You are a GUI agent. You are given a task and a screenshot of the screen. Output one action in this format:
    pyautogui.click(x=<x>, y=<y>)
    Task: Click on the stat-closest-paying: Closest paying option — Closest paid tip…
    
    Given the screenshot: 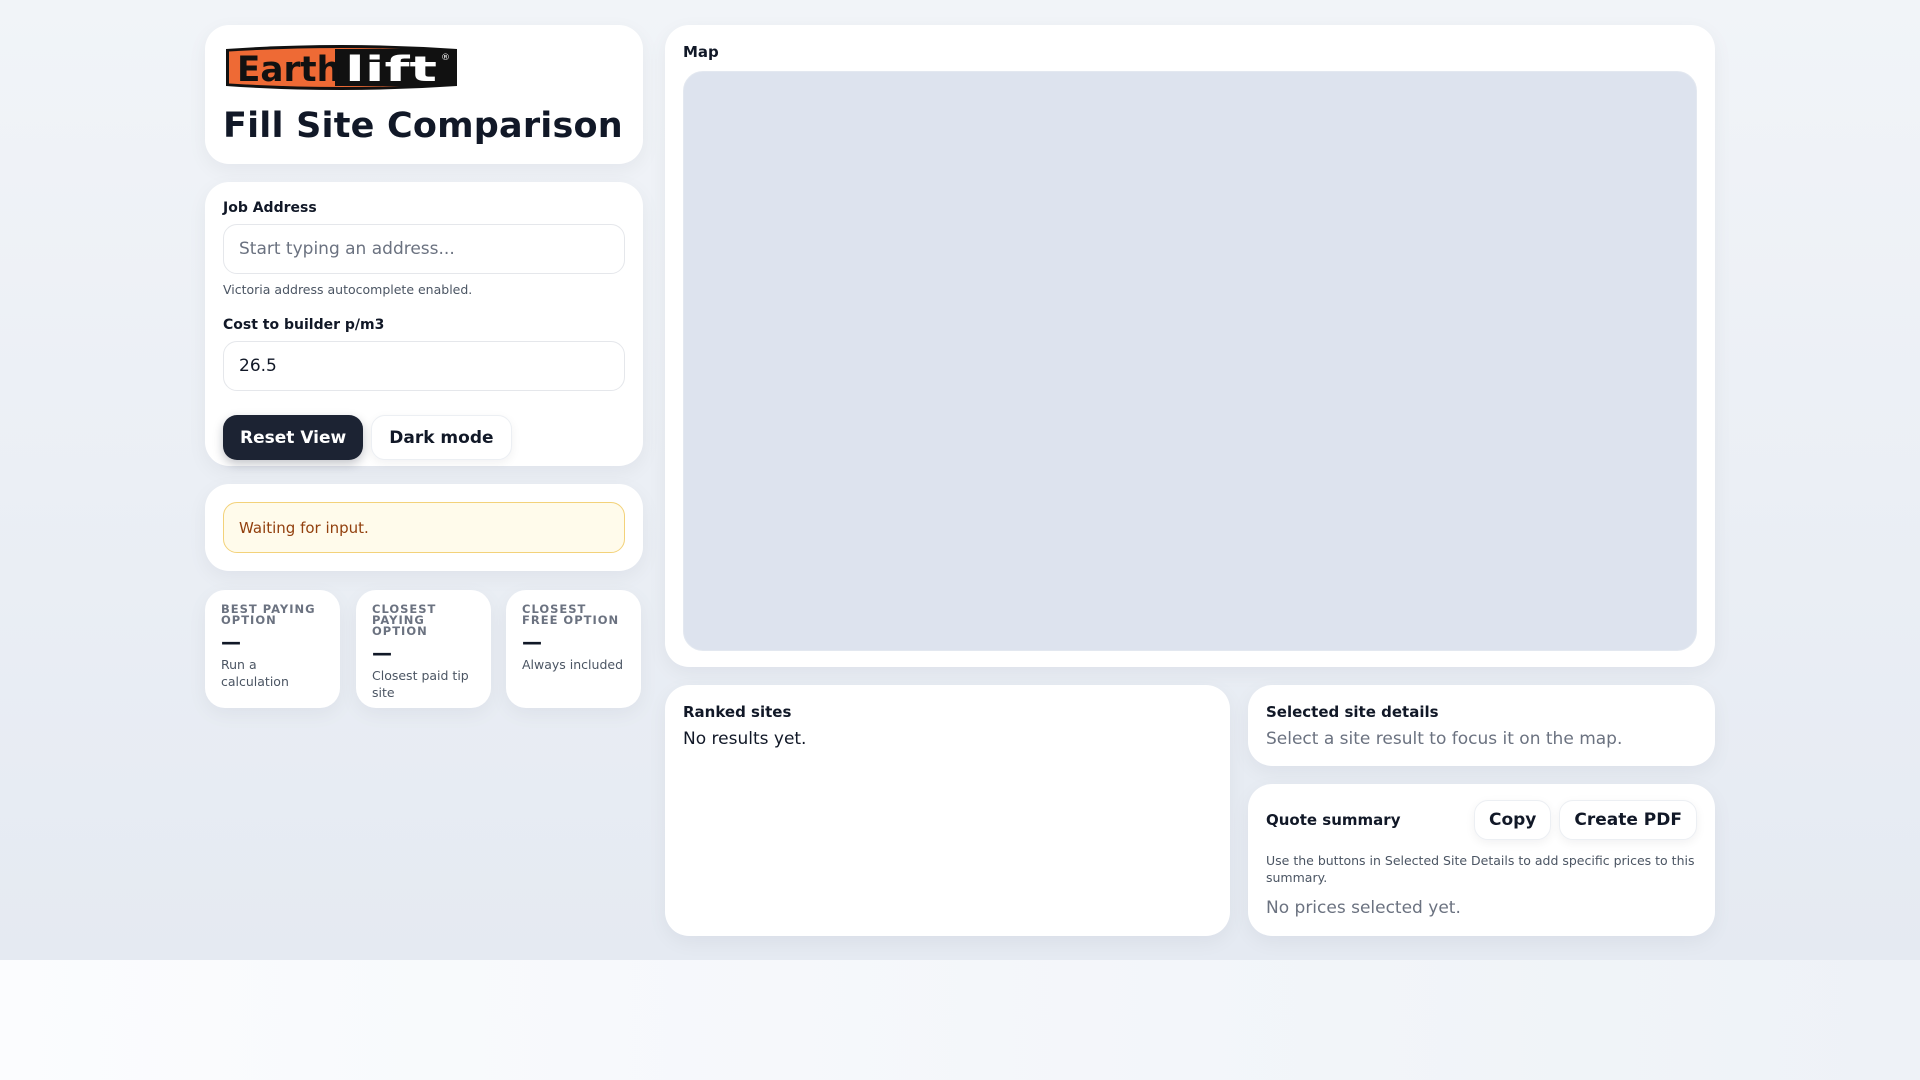 What is the action you would take?
    pyautogui.click(x=423, y=649)
    